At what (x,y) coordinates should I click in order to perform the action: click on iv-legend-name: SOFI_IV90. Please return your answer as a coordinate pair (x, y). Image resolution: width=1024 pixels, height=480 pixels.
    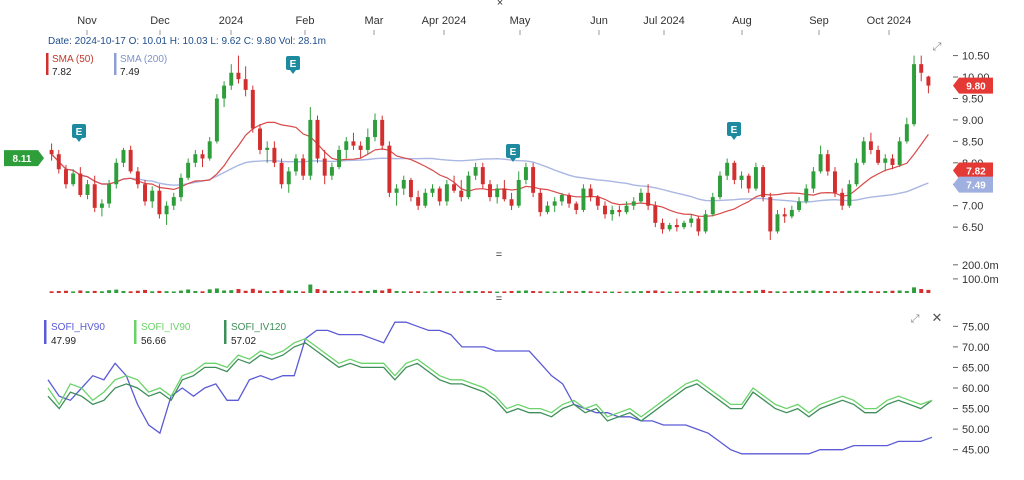
    Looking at the image, I should click on (166, 327).